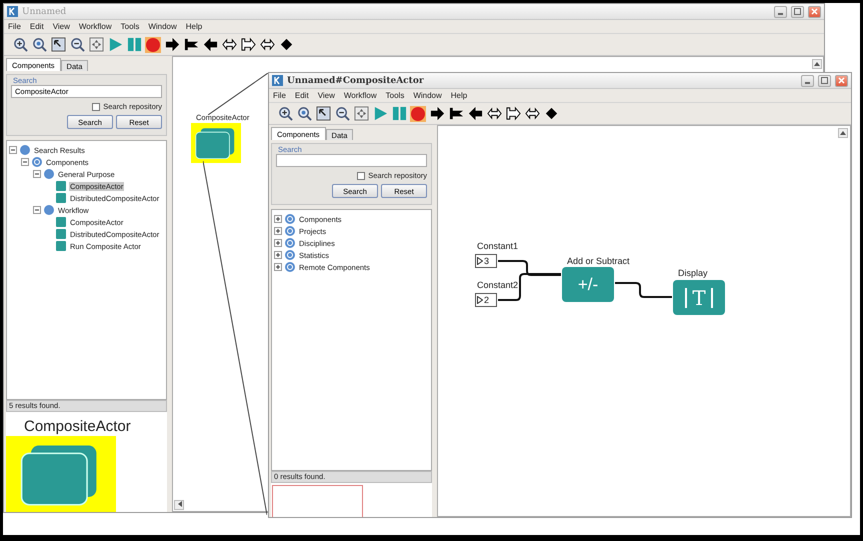 The width and height of the screenshot is (863, 541). I want to click on window-title: Unnamed#CompositeActor, so click(356, 81).